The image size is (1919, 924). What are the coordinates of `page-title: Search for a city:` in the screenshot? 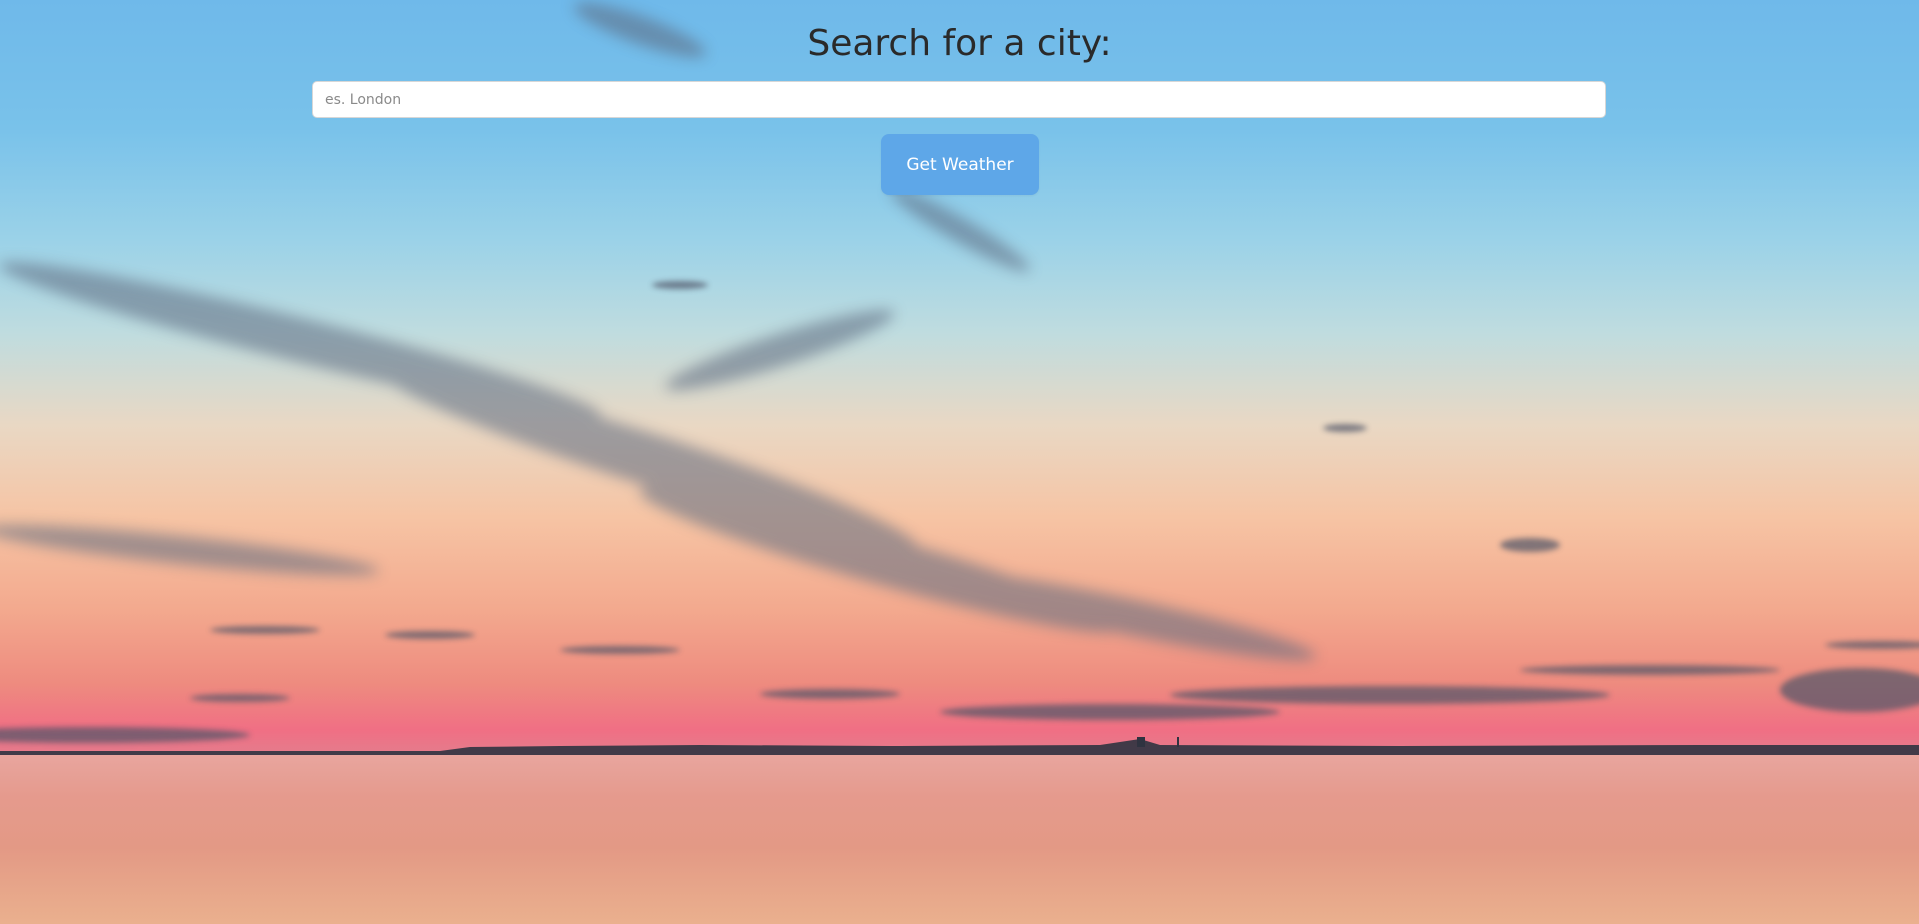 It's located at (959, 43).